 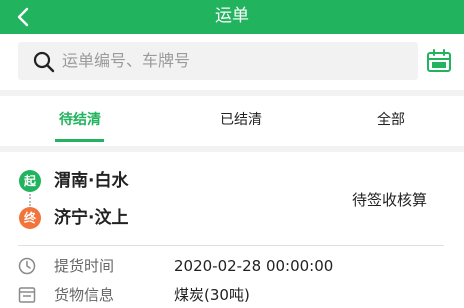 What do you see at coordinates (30, 181) in the screenshot?
I see `origin-badge: 起` at bounding box center [30, 181].